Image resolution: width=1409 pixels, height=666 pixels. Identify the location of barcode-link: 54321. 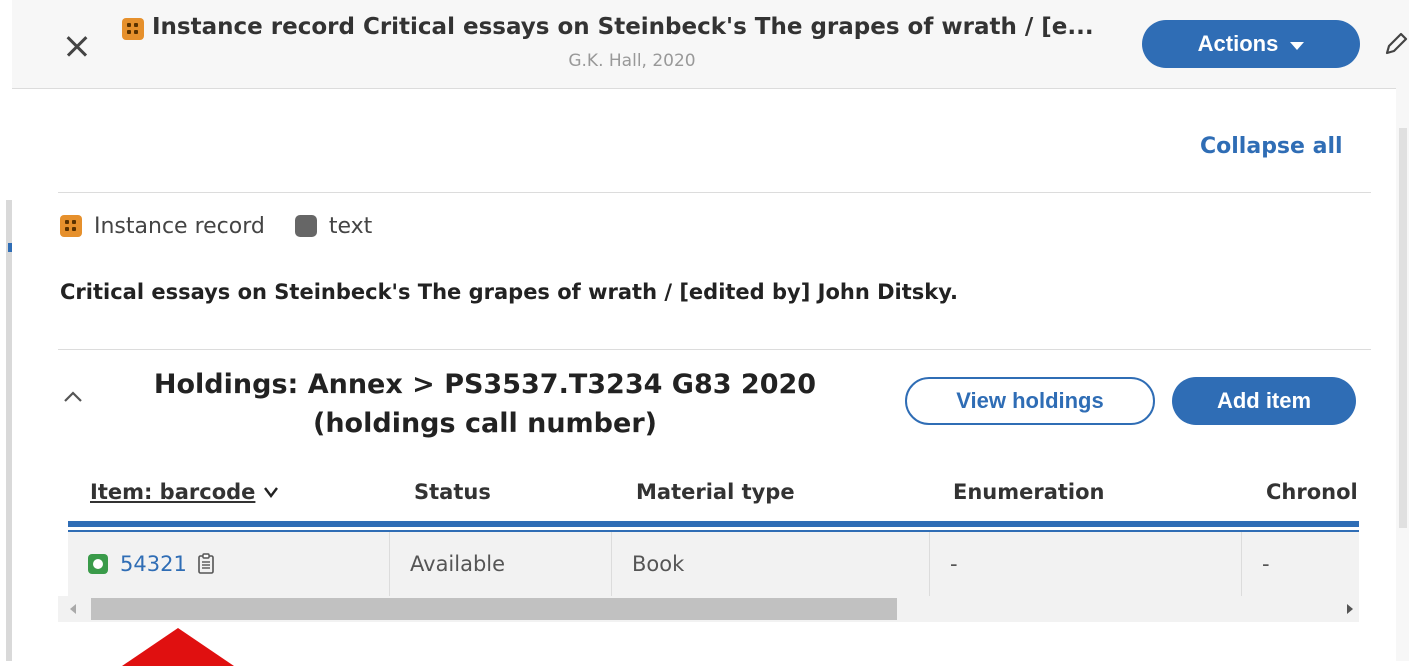
(153, 564).